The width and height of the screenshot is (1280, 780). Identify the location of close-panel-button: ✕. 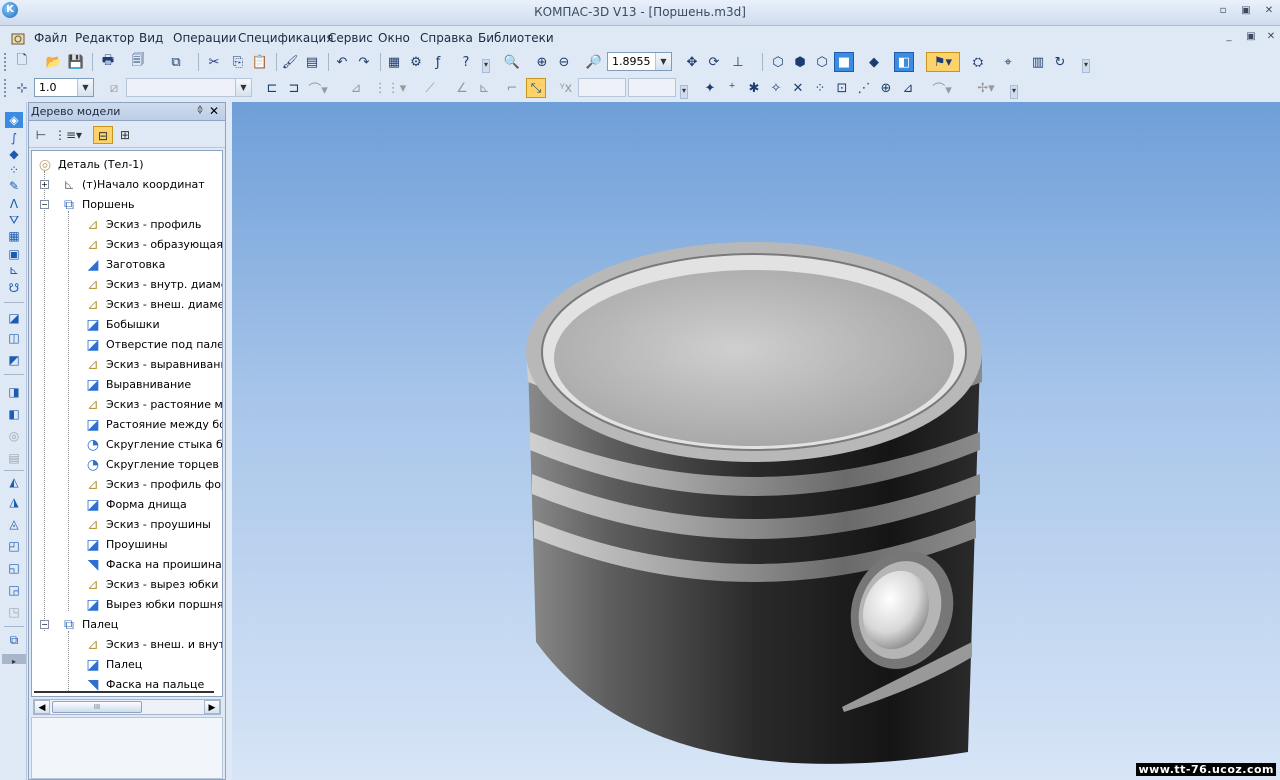
(214, 111).